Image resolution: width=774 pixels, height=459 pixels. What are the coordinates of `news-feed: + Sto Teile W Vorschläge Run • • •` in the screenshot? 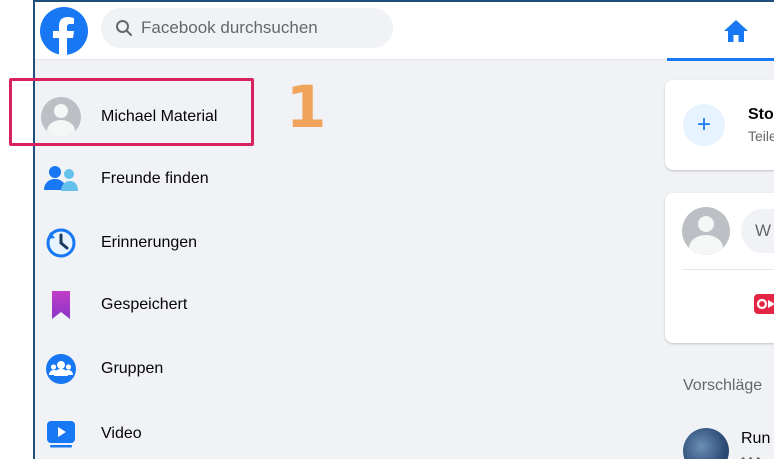 It's located at (719, 259).